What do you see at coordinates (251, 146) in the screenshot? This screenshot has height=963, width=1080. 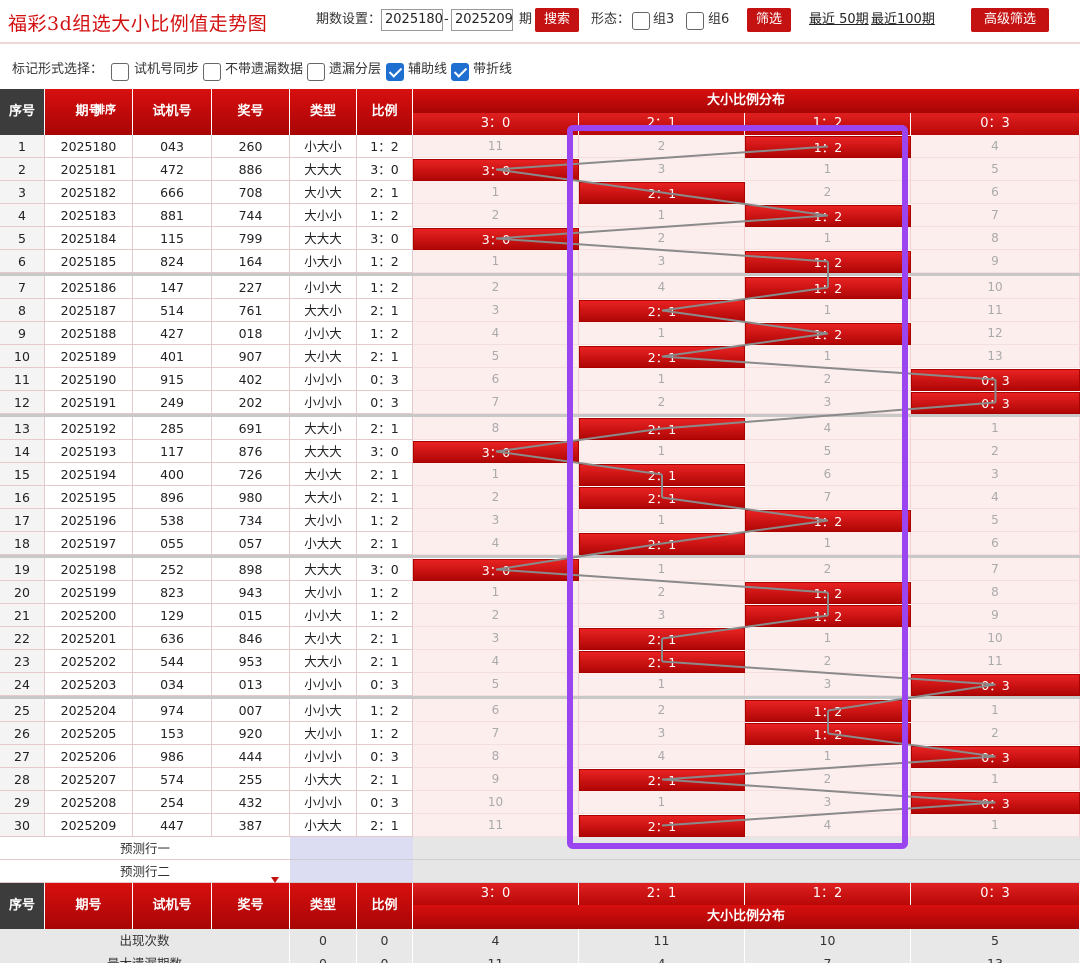 I see `row-draw: 260` at bounding box center [251, 146].